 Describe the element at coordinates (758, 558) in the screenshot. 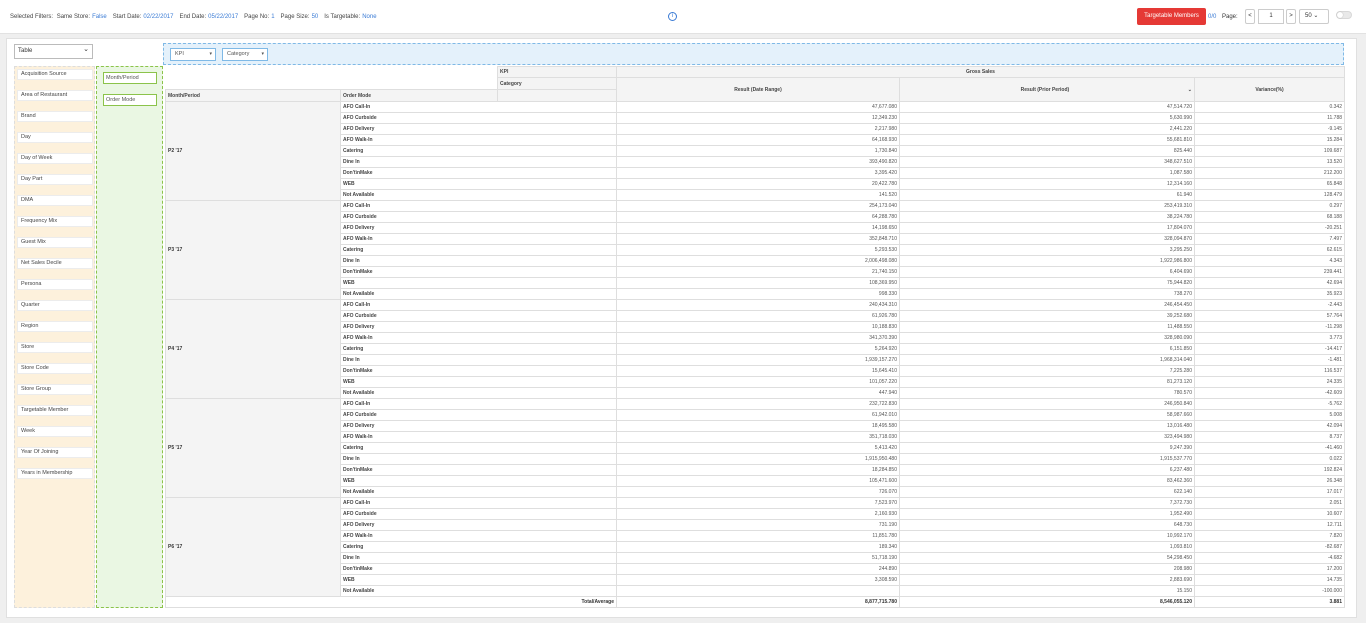

I see `value-cell: 51,718.190` at that location.